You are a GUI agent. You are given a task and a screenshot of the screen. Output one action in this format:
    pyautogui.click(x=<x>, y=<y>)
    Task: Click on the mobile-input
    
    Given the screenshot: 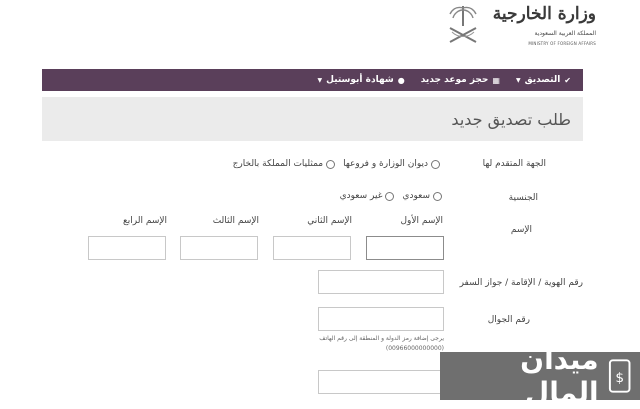 What is the action you would take?
    pyautogui.click(x=381, y=319)
    